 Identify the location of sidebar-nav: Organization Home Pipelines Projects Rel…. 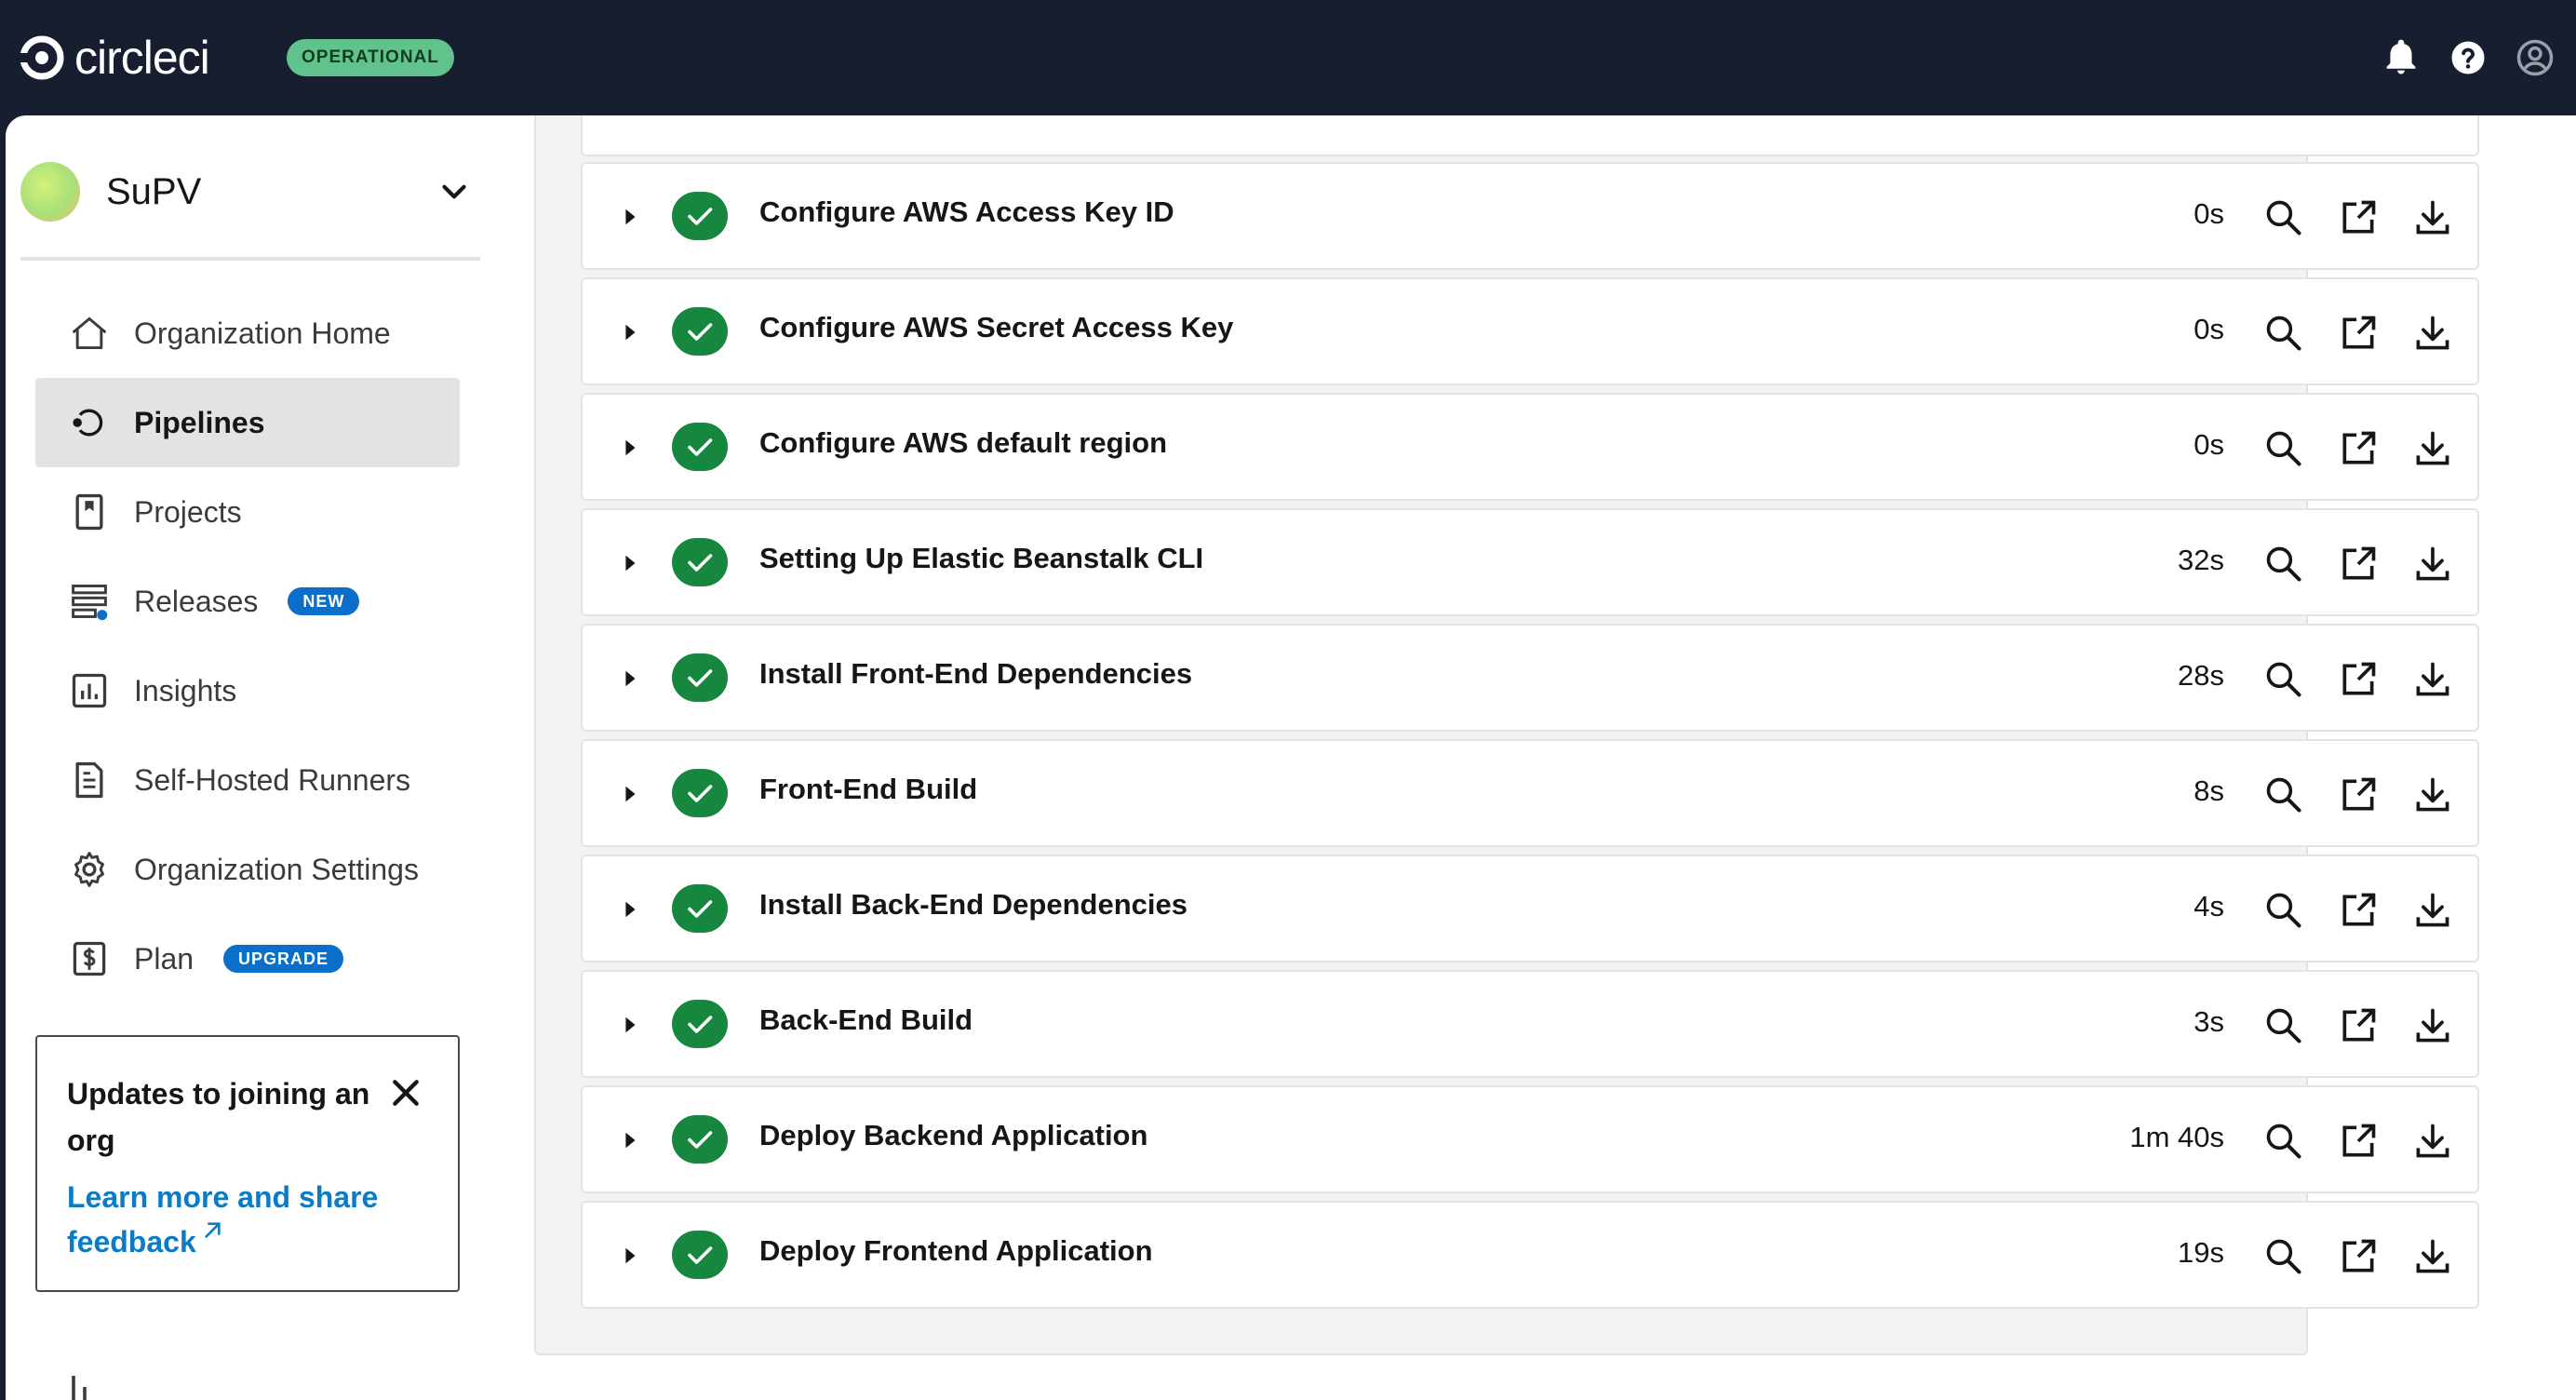
(248, 646).